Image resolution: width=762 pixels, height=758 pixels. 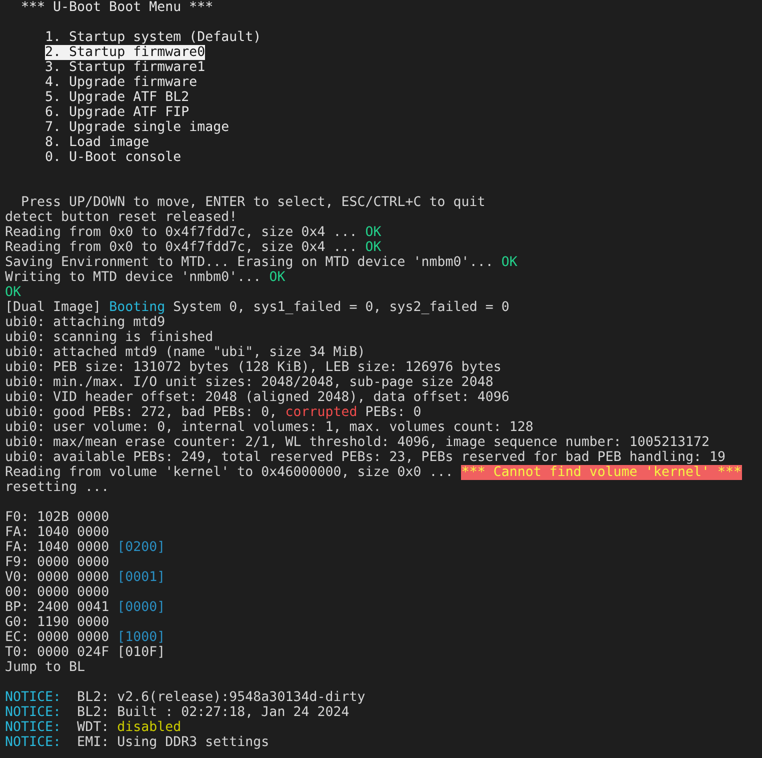 I want to click on log-line: FA: 1040 0000, so click(x=57, y=532).